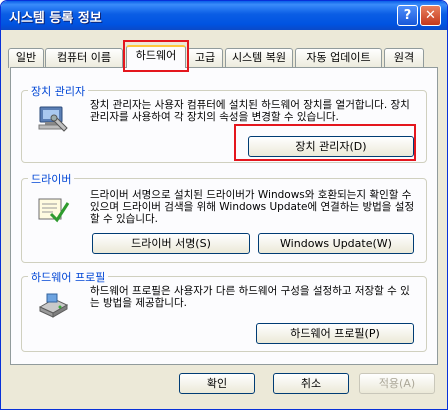 Image resolution: width=448 pixels, height=410 pixels. What do you see at coordinates (53, 119) in the screenshot?
I see `device-manager-icon` at bounding box center [53, 119].